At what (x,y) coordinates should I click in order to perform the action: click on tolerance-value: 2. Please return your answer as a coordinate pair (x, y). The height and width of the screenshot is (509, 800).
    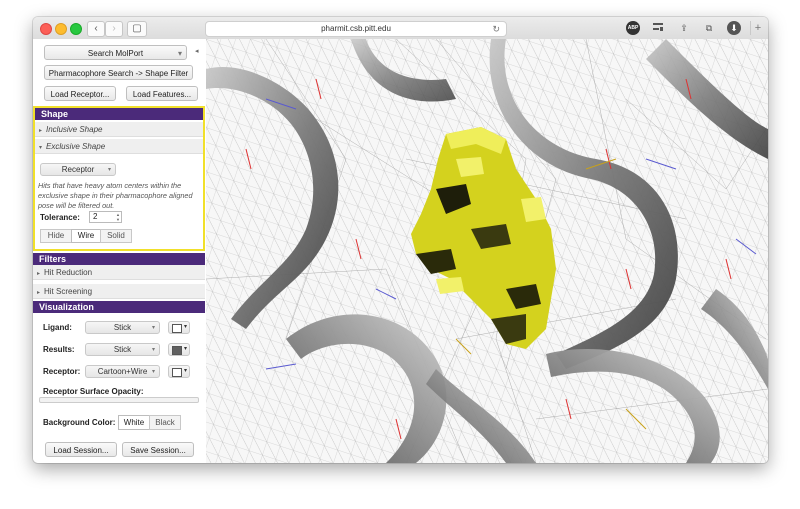
    Looking at the image, I should click on (95, 216).